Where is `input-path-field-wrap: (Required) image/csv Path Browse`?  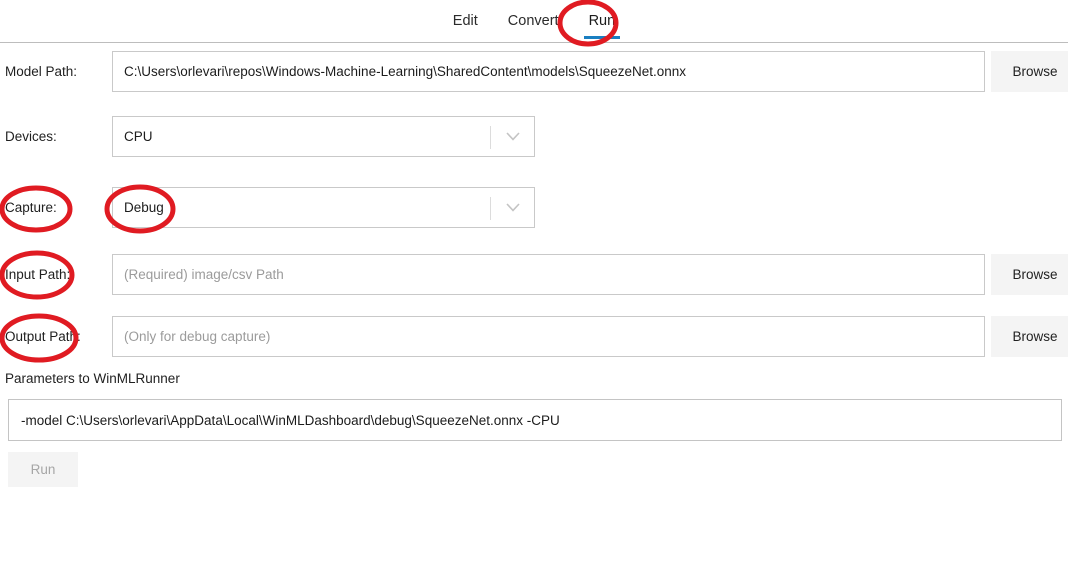
input-path-field-wrap: (Required) image/csv Path Browse is located at coordinates (590, 274).